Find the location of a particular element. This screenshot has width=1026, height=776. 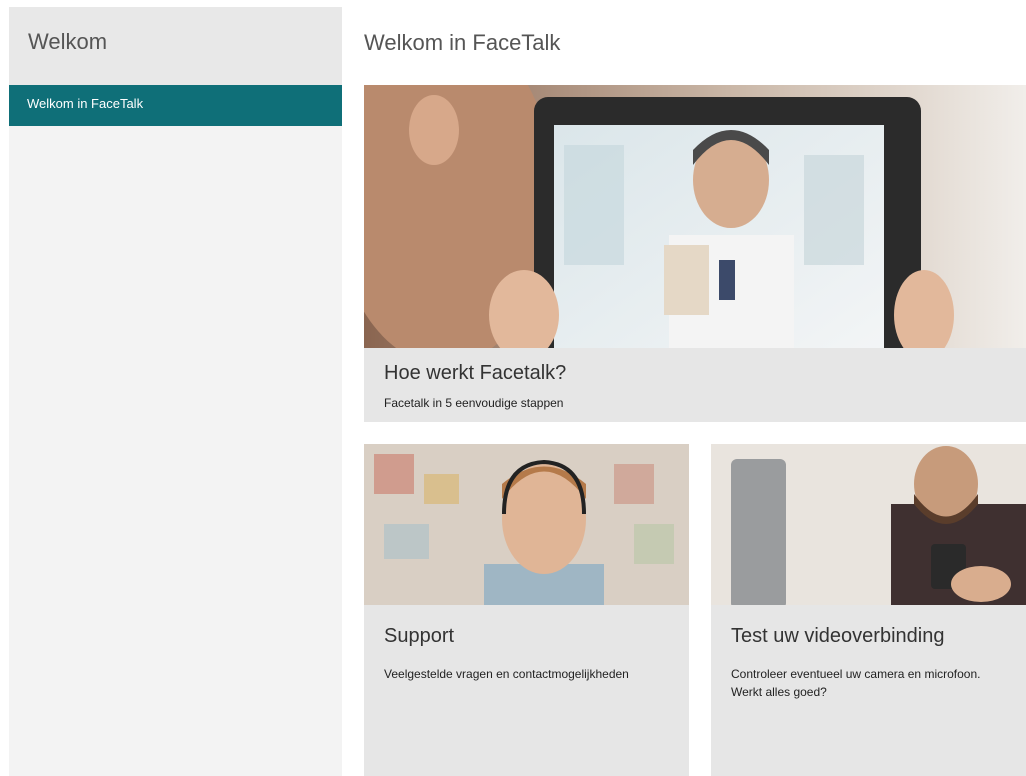

sidebar-item-welkom-in-facetalk: Welkom in FaceTalk is located at coordinates (175, 105).